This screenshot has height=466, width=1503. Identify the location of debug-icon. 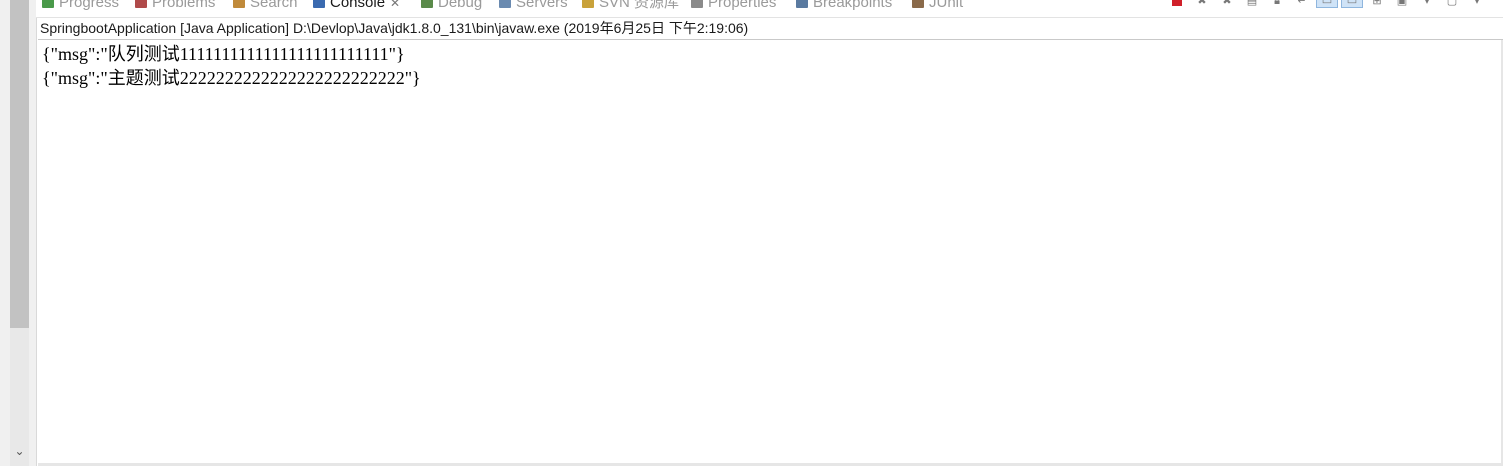
(427, 4).